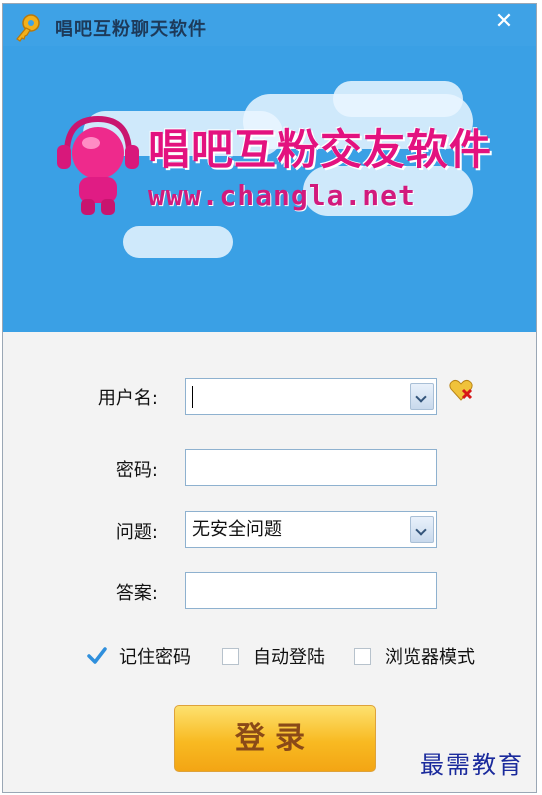 The width and height of the screenshot is (542, 795). I want to click on brand-name: 唱吧互粉交友软件, so click(320, 149).